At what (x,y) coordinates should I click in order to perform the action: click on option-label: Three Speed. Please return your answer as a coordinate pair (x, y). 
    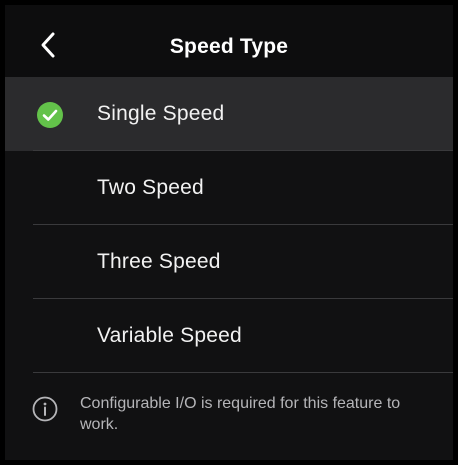
    Looking at the image, I should click on (159, 261).